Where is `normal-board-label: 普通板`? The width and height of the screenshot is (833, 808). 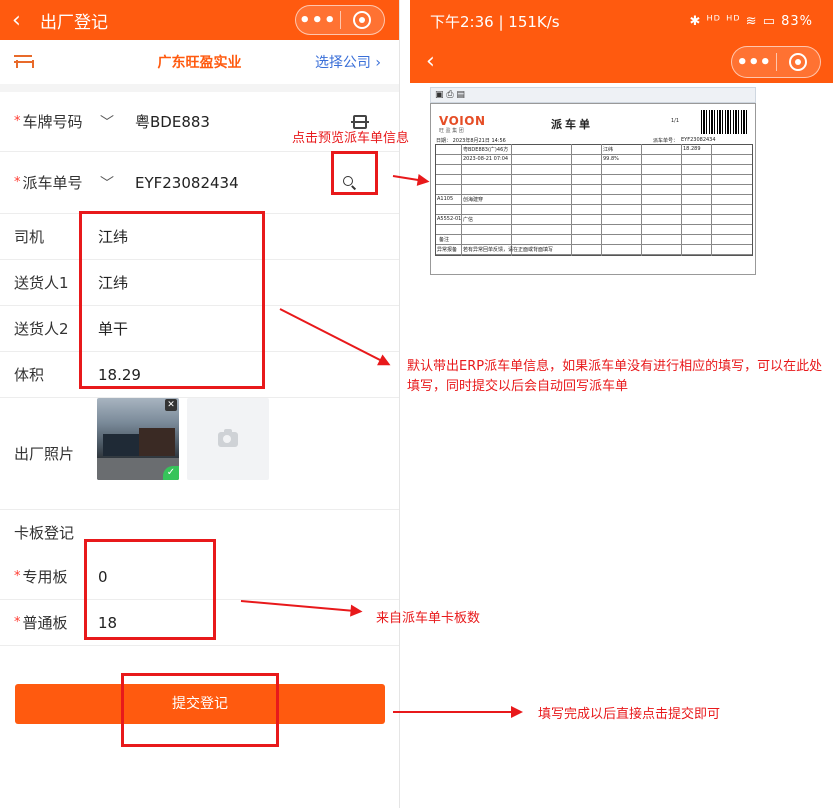 normal-board-label: 普通板 is located at coordinates (45, 623).